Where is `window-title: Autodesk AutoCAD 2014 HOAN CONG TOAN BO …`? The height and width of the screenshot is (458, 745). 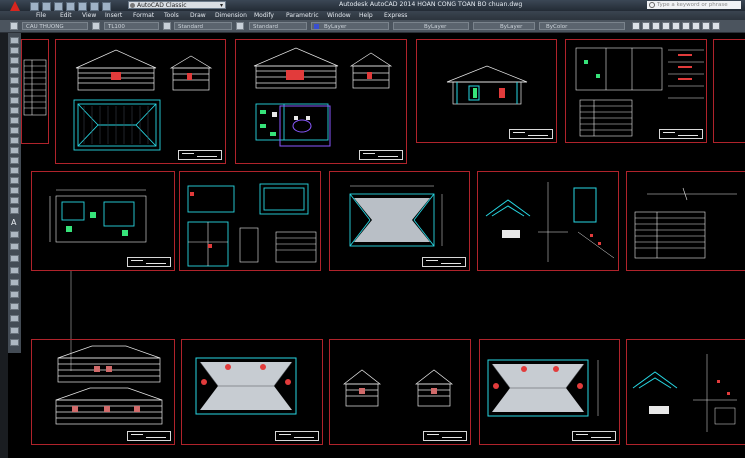 window-title: Autodesk AutoCAD 2014 HOAN CONG TOAN BO … is located at coordinates (431, 4).